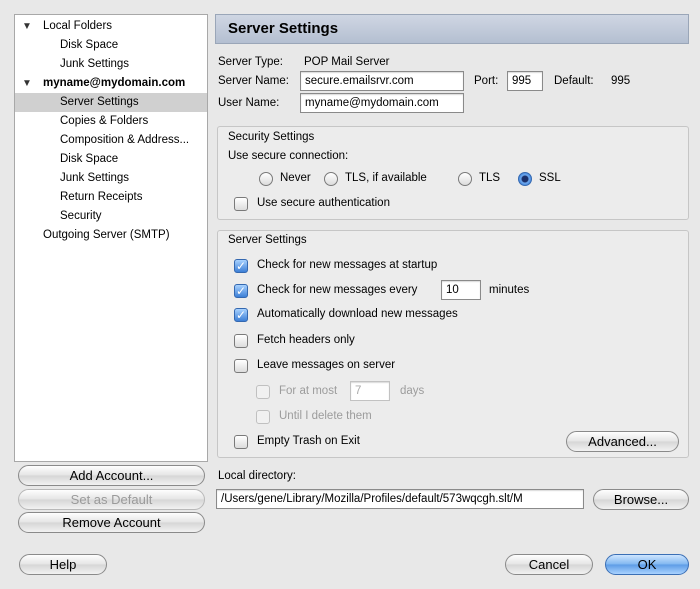  I want to click on tree-item-local-folders: ▼ Local Folders, so click(111, 26).